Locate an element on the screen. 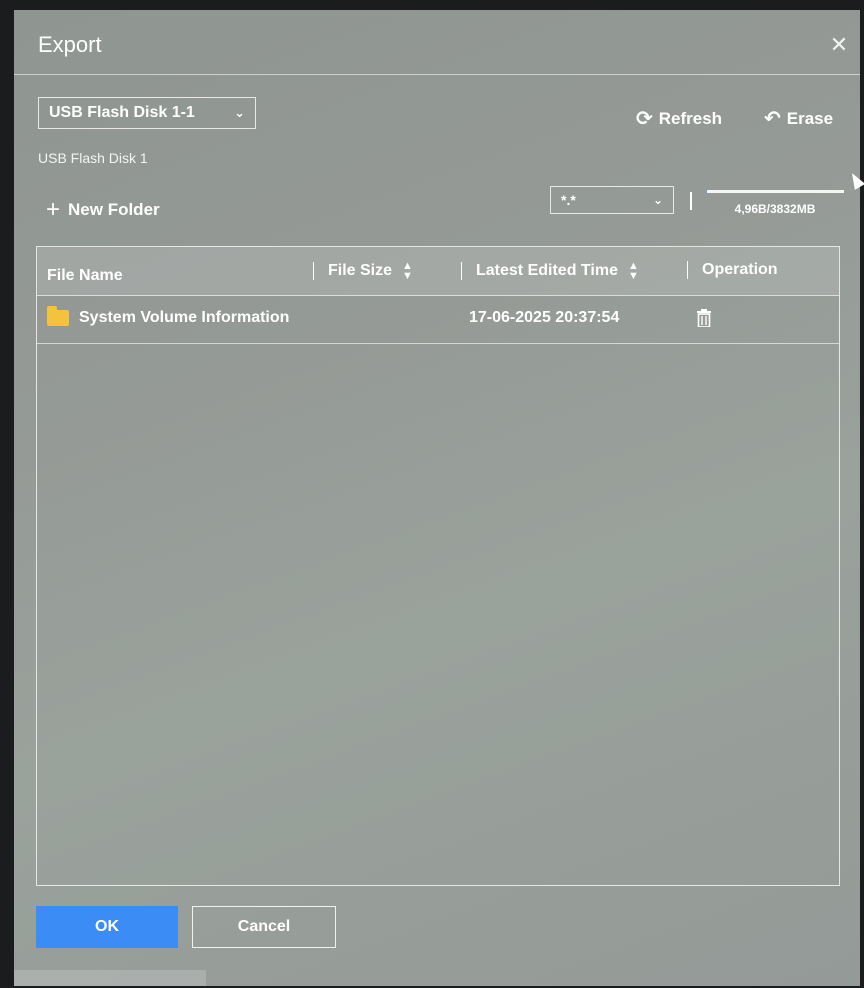 The image size is (864, 988). header-file-size-label: File Size is located at coordinates (360, 270).